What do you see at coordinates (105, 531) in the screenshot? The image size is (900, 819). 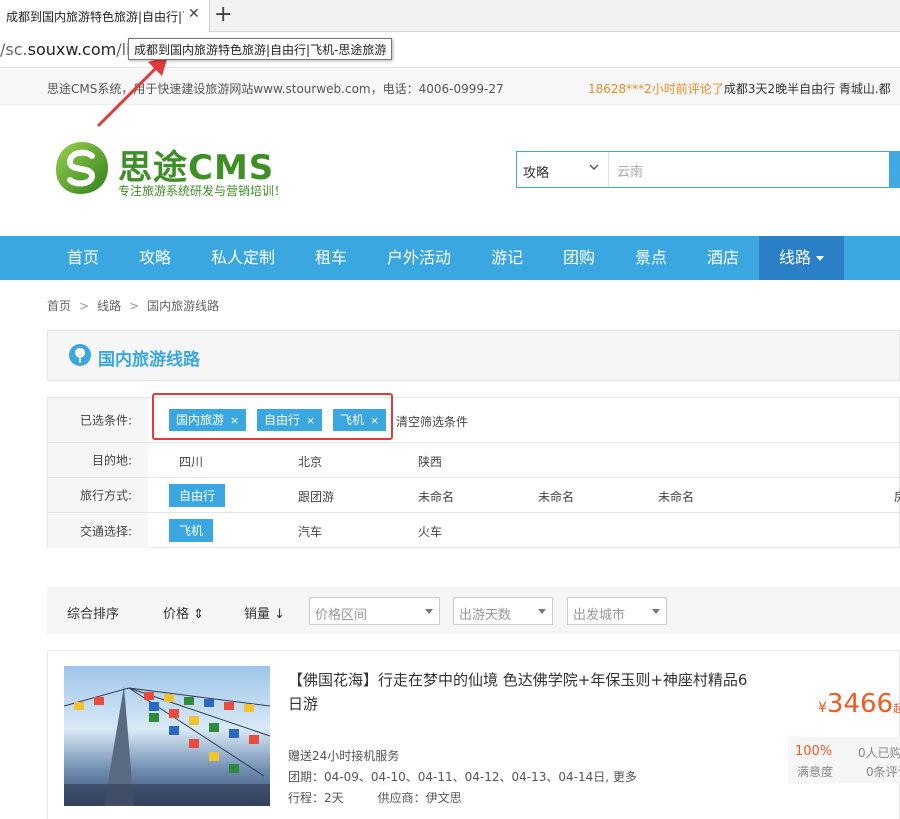 I see `filter-label-text: 交通选择:` at bounding box center [105, 531].